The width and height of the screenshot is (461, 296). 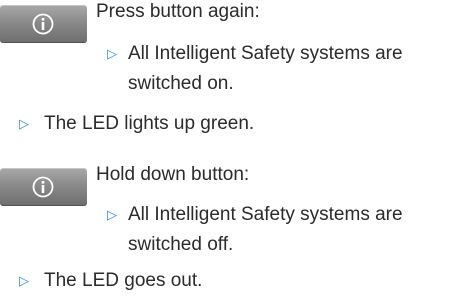 What do you see at coordinates (181, 83) in the screenshot?
I see `result-text-line2: switched on.` at bounding box center [181, 83].